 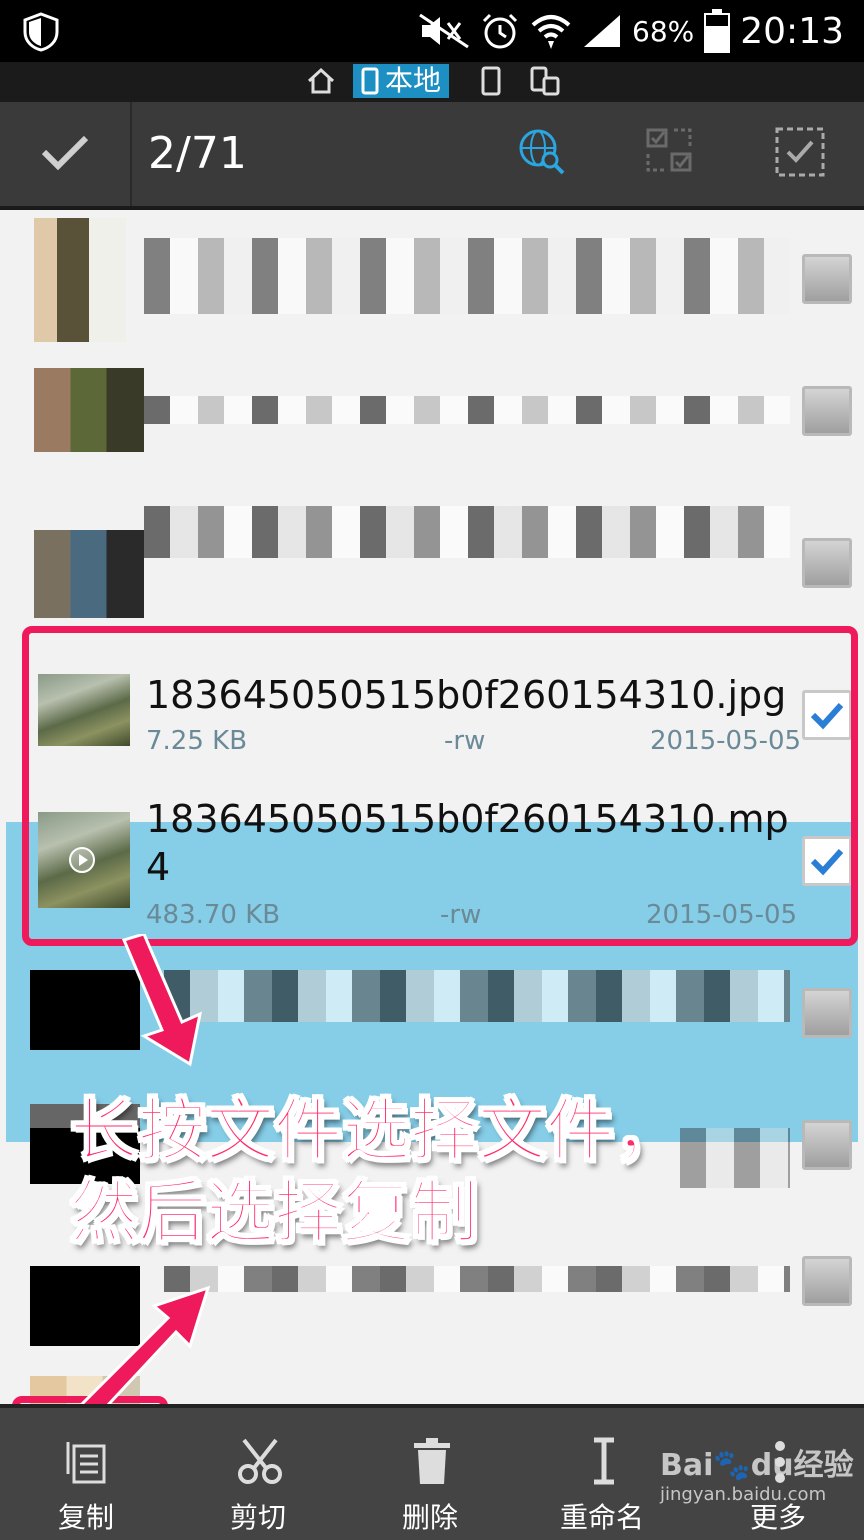 I want to click on cut-button: 剪切, so click(x=258, y=1474).